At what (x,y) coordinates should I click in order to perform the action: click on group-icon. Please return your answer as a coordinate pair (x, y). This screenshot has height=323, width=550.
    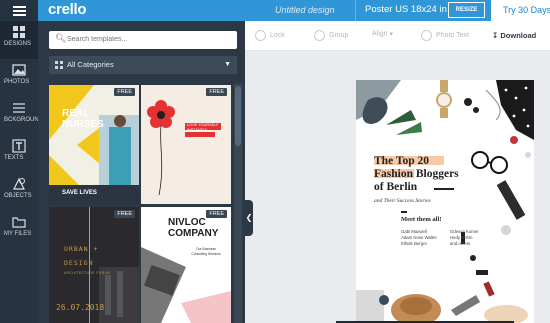
    Looking at the image, I should click on (319, 35).